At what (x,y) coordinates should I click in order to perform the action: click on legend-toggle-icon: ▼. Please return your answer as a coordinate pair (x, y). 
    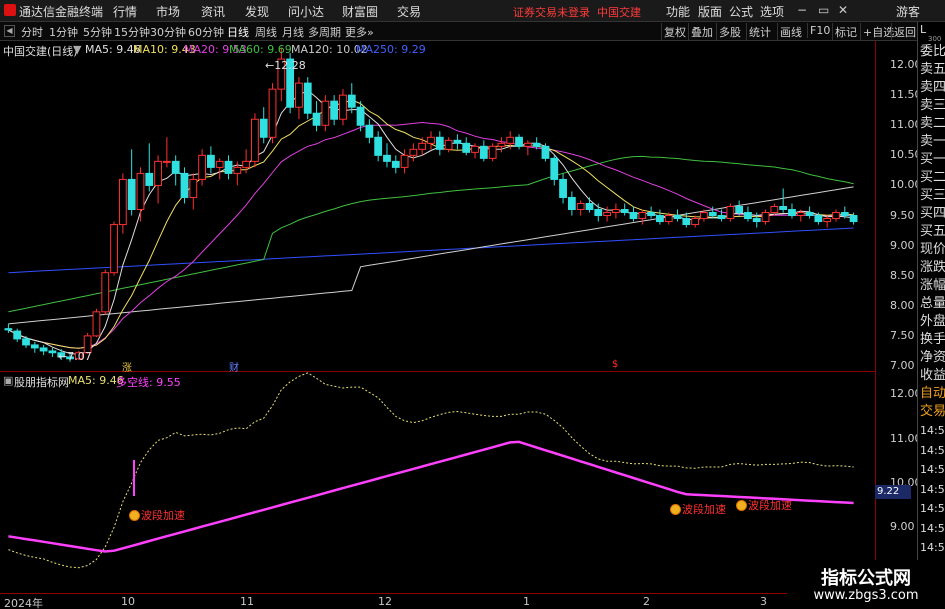
    Looking at the image, I should click on (77, 49).